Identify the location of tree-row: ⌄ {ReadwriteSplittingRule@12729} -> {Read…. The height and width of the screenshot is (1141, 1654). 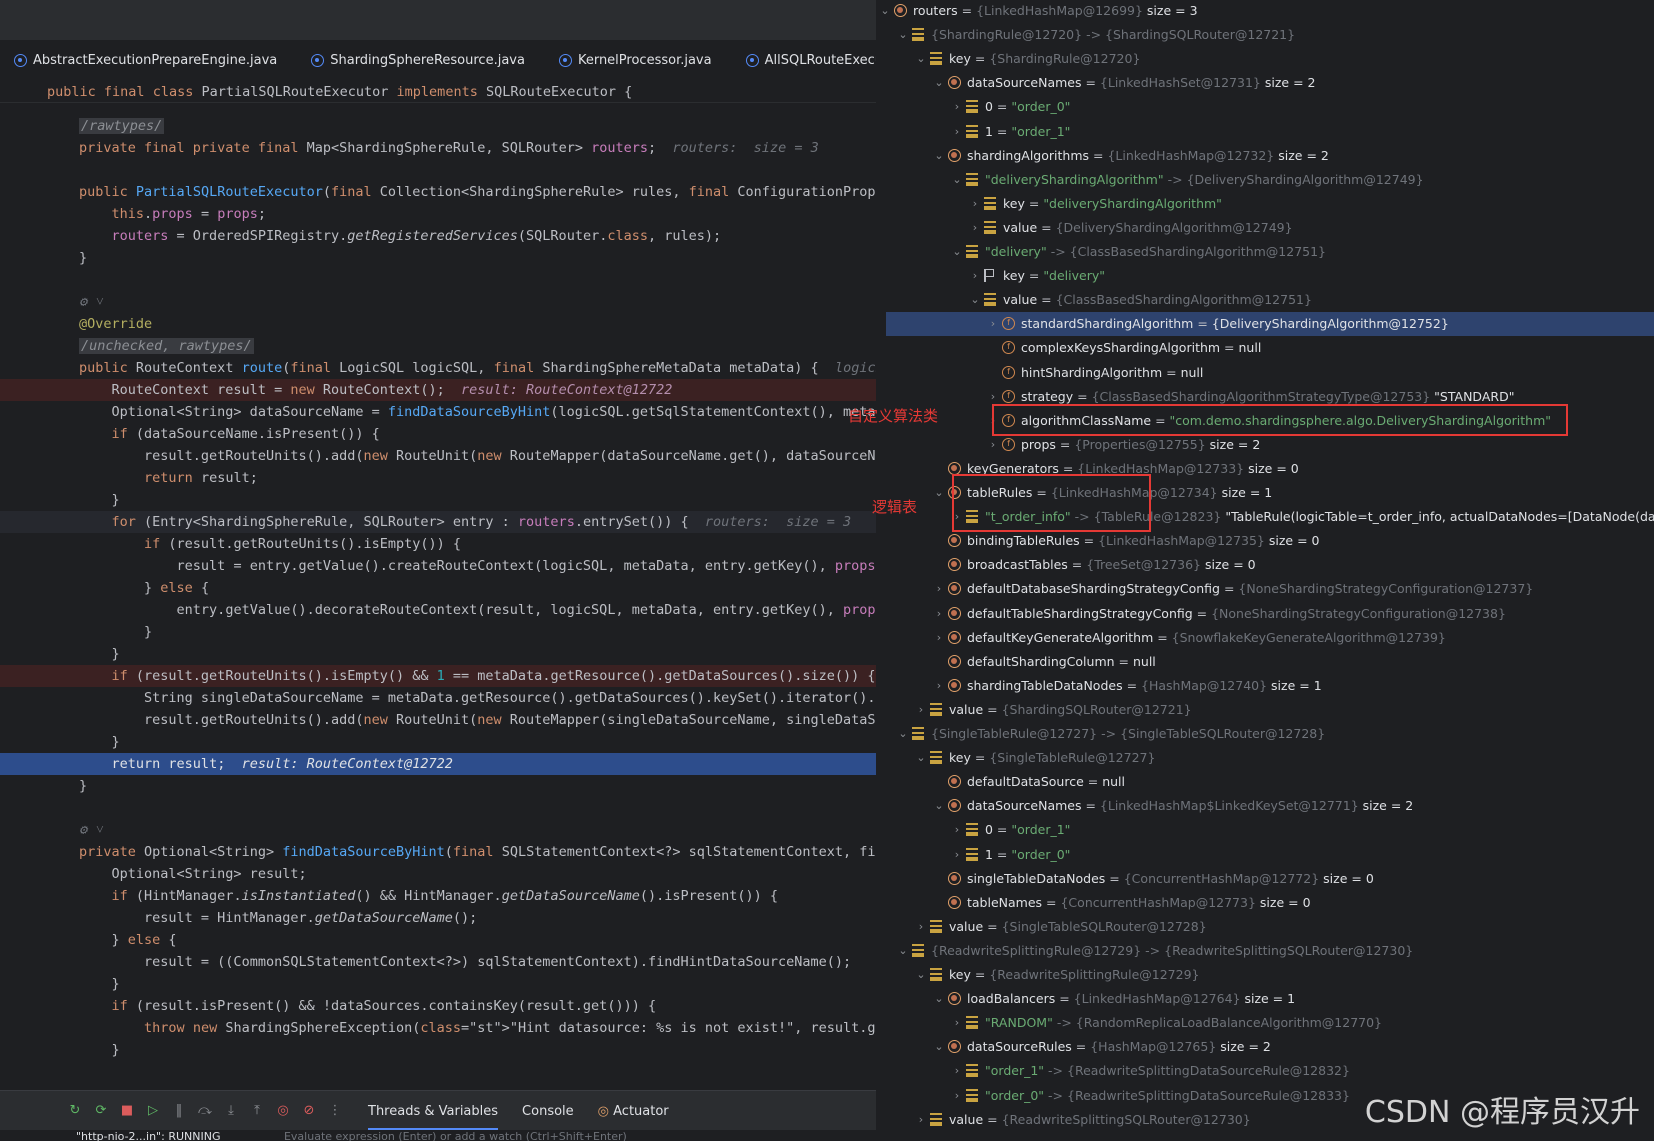
(1265, 951).